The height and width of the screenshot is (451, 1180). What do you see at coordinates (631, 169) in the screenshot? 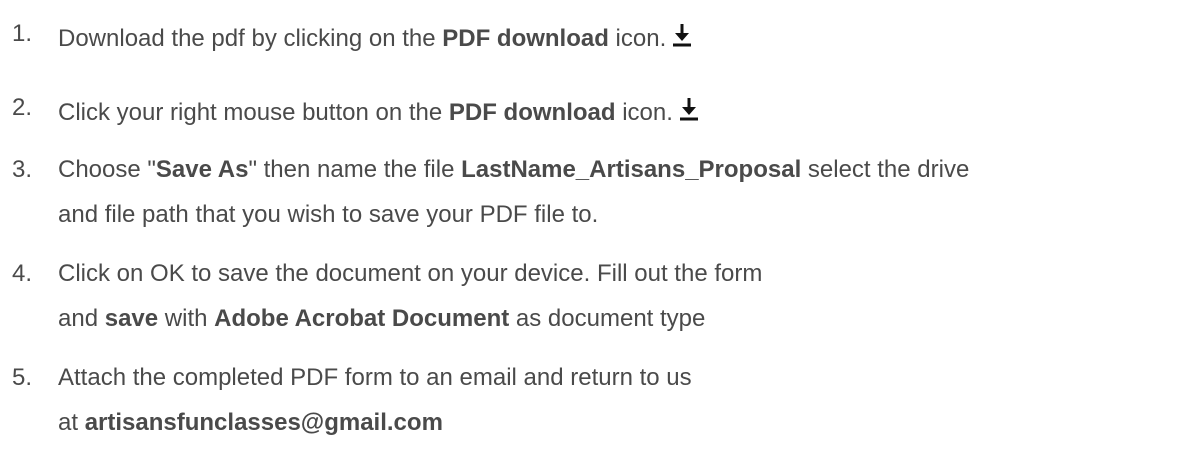
I see `file-name-label: LastName_Artisans_Proposal` at bounding box center [631, 169].